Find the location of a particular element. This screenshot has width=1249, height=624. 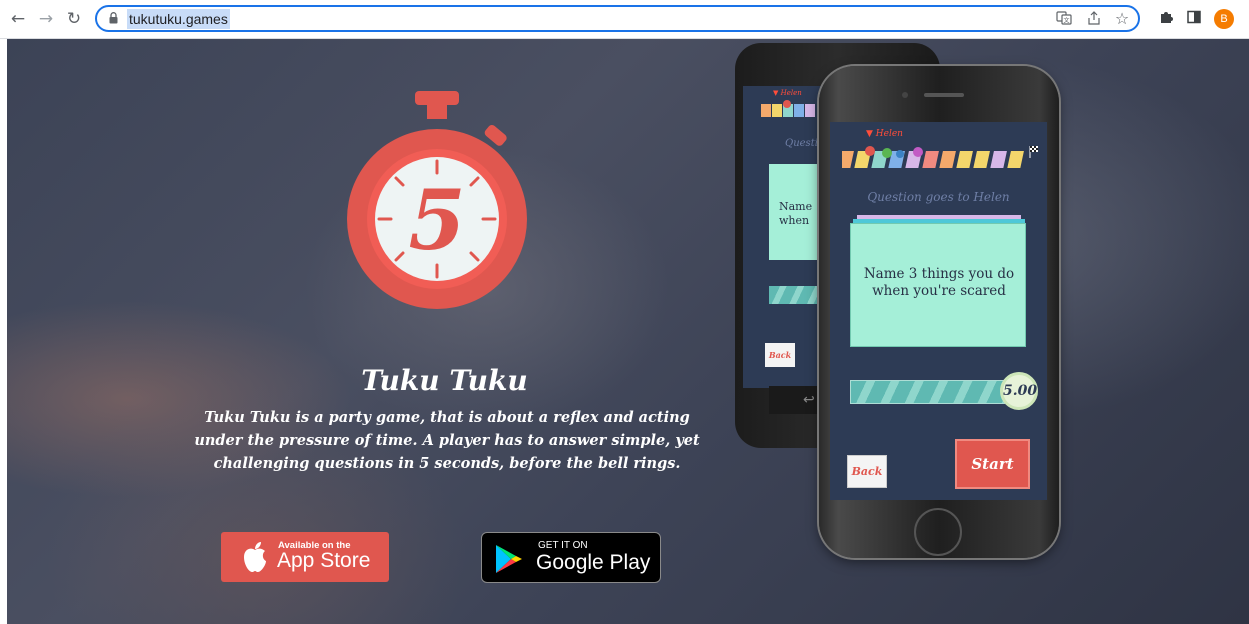

card-text-line2: when is located at coordinates (794, 220).